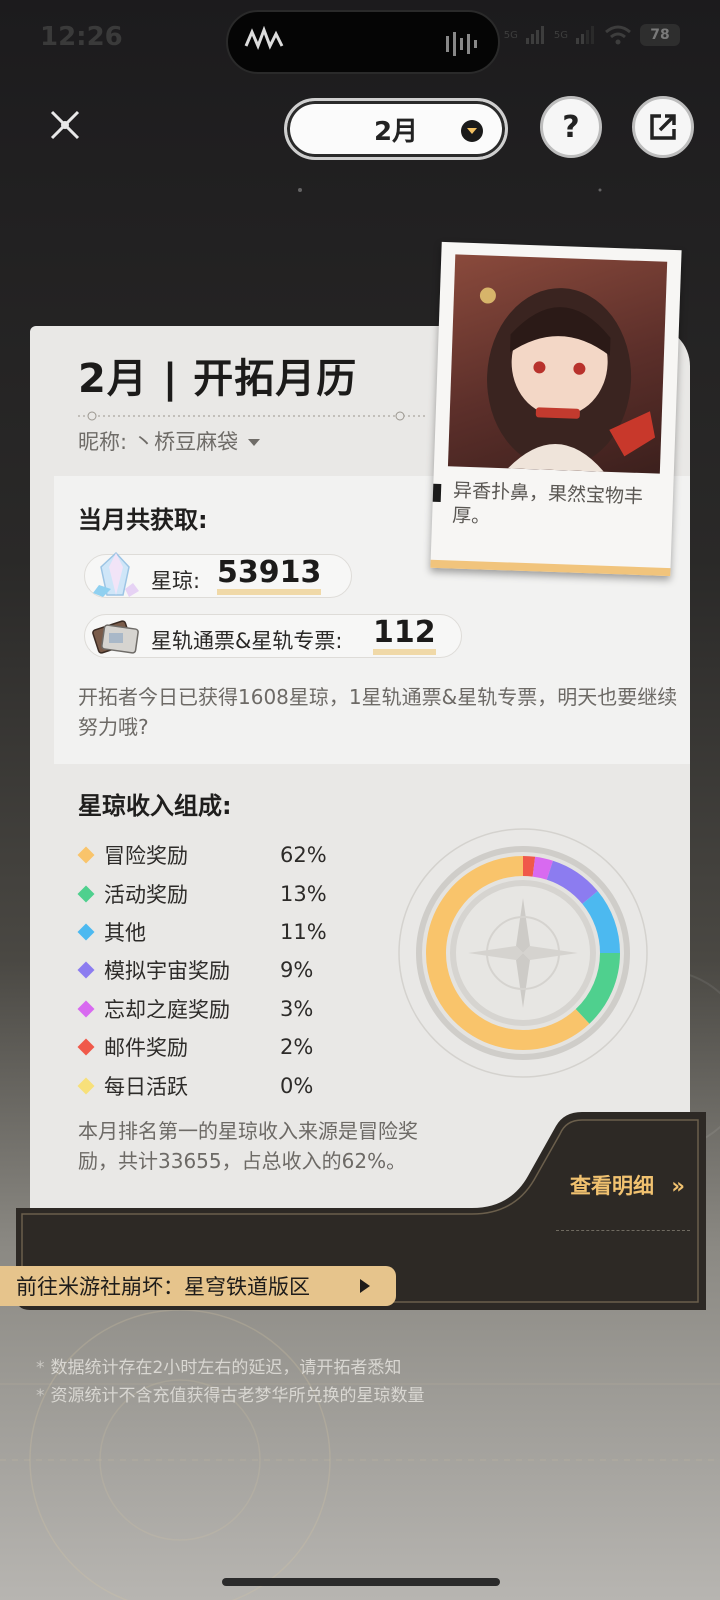 The image size is (720, 1600). What do you see at coordinates (567, 379) in the screenshot?
I see `character-portrait-art` at bounding box center [567, 379].